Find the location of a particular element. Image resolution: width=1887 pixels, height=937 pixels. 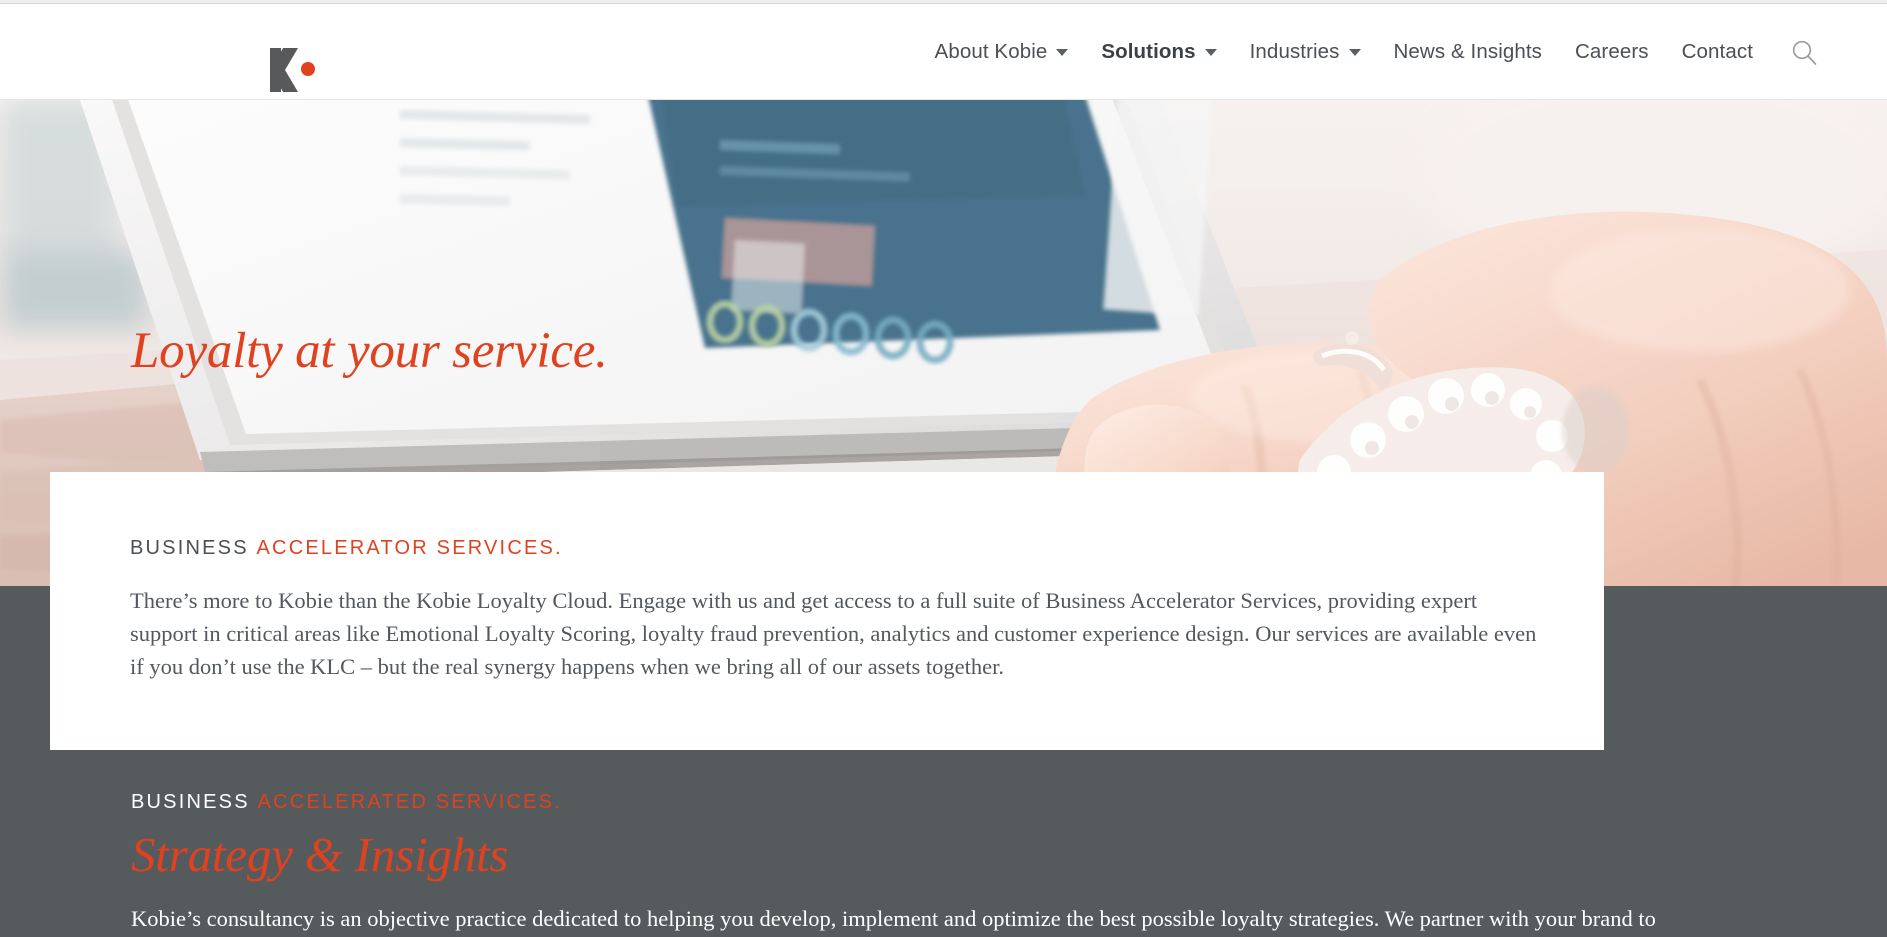

nav-label-news-and-insights: News & Insights is located at coordinates (1468, 51).